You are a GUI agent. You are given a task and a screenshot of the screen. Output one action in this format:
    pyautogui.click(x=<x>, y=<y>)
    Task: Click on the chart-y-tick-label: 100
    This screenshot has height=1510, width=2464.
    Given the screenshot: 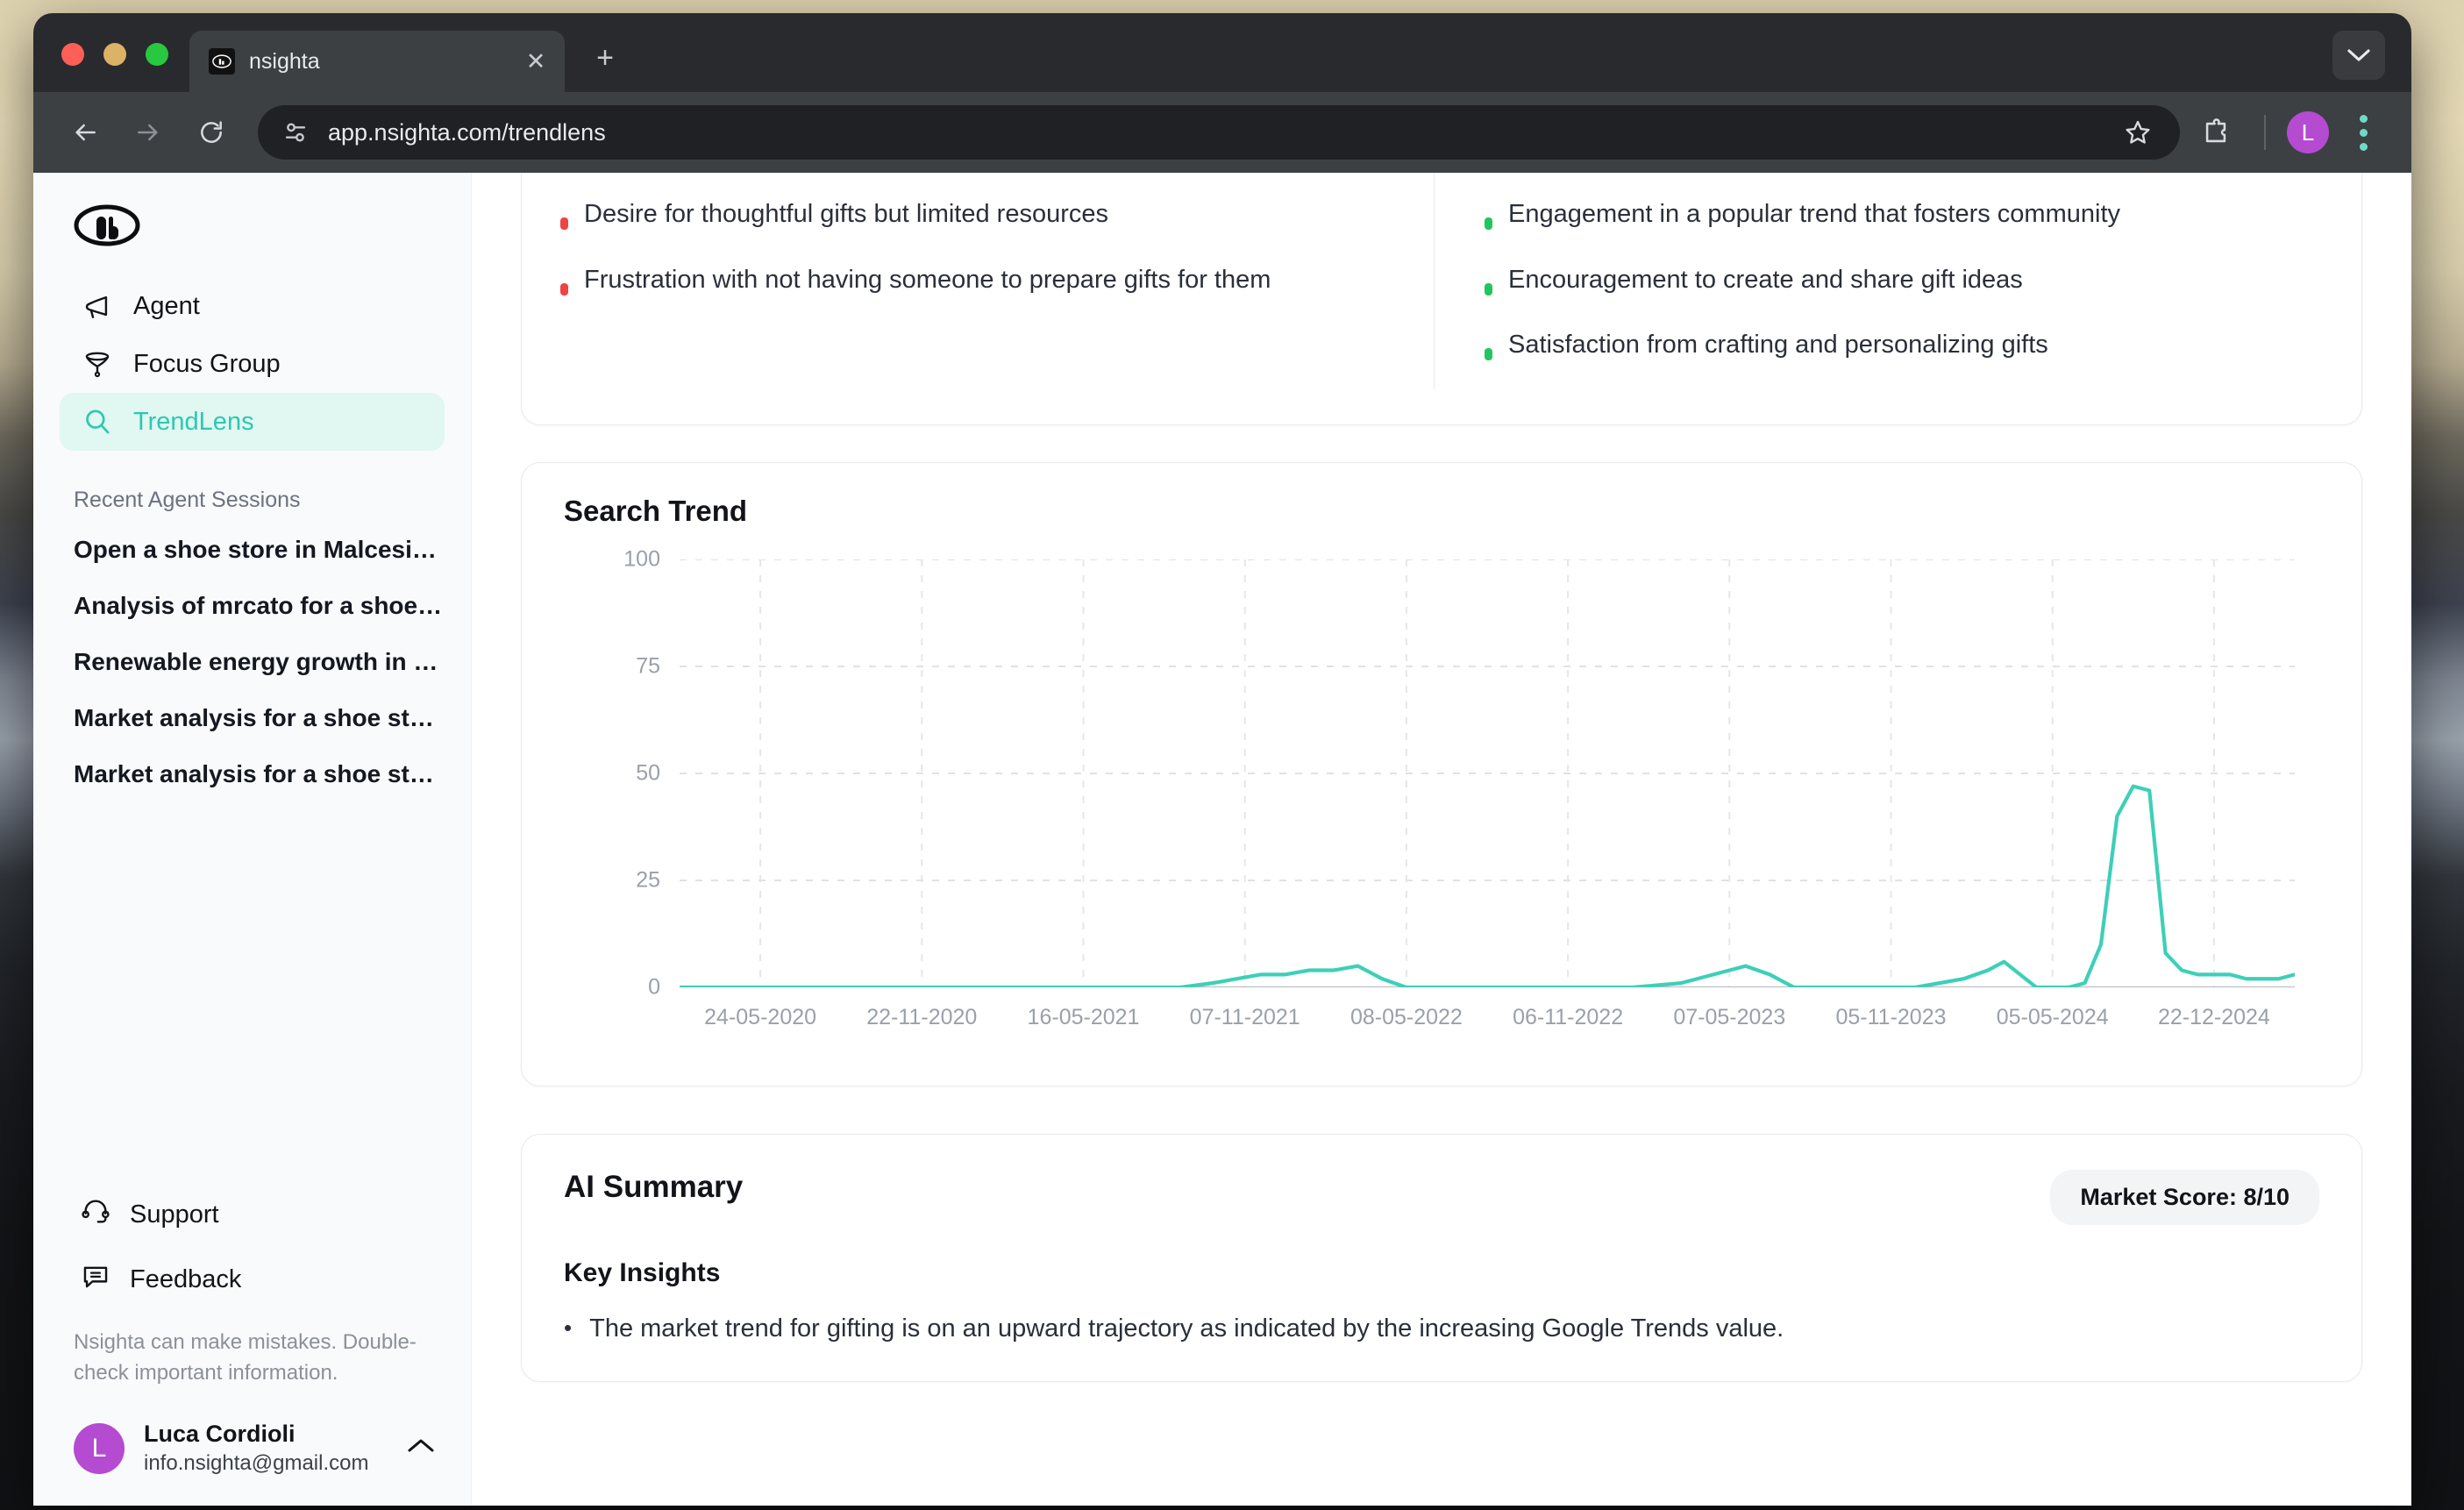 What is the action you would take?
    pyautogui.click(x=642, y=559)
    